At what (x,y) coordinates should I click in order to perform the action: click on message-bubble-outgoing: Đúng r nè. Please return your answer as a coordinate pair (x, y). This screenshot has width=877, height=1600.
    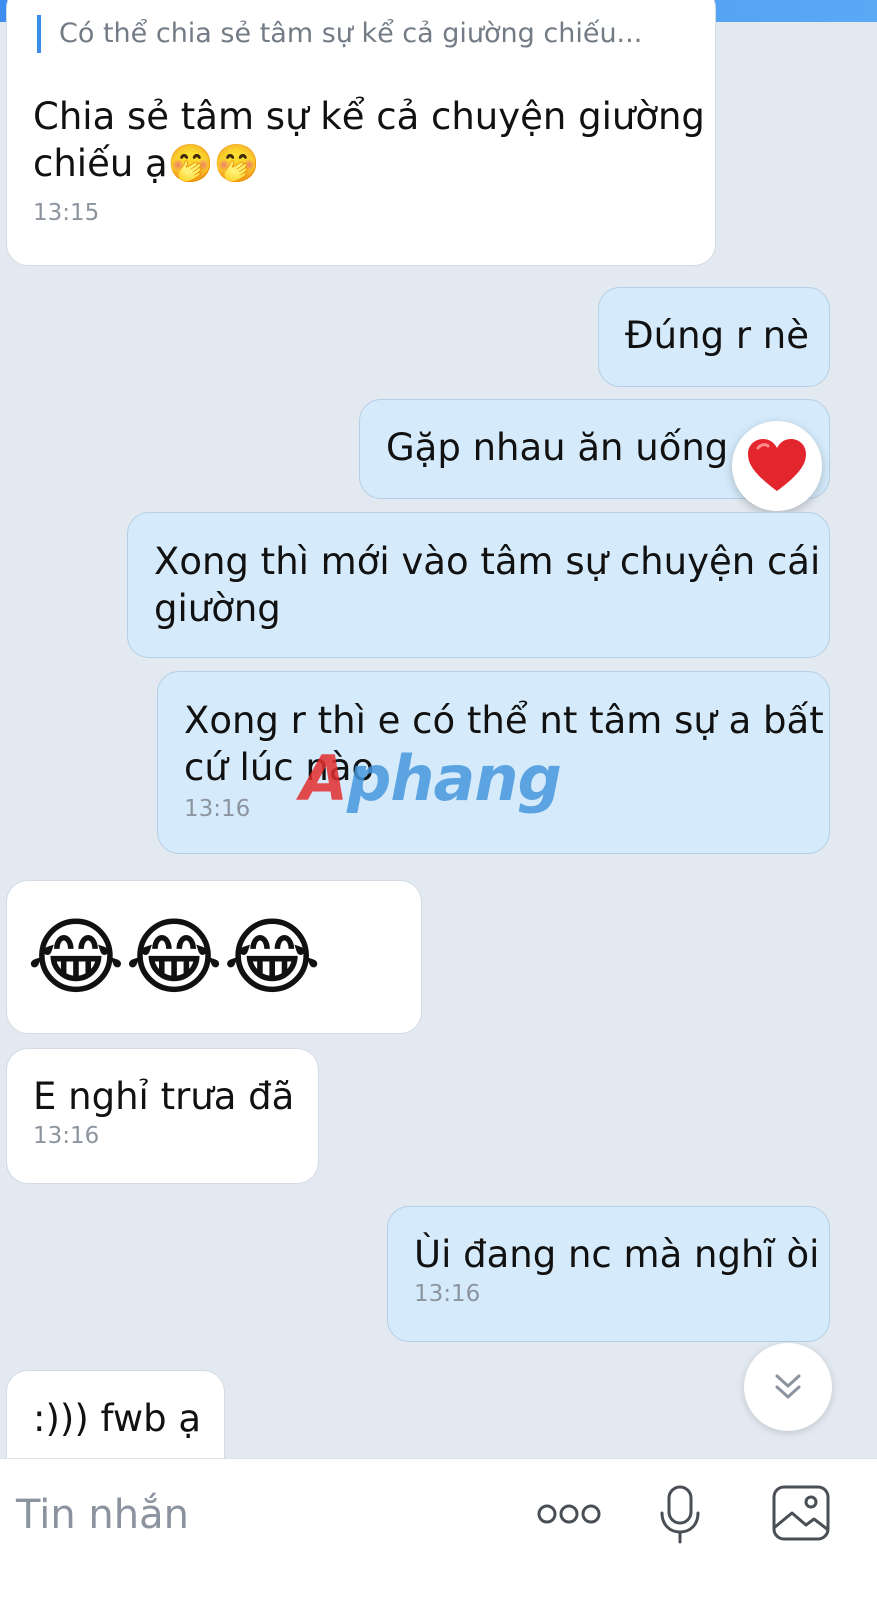
    Looking at the image, I should click on (714, 337).